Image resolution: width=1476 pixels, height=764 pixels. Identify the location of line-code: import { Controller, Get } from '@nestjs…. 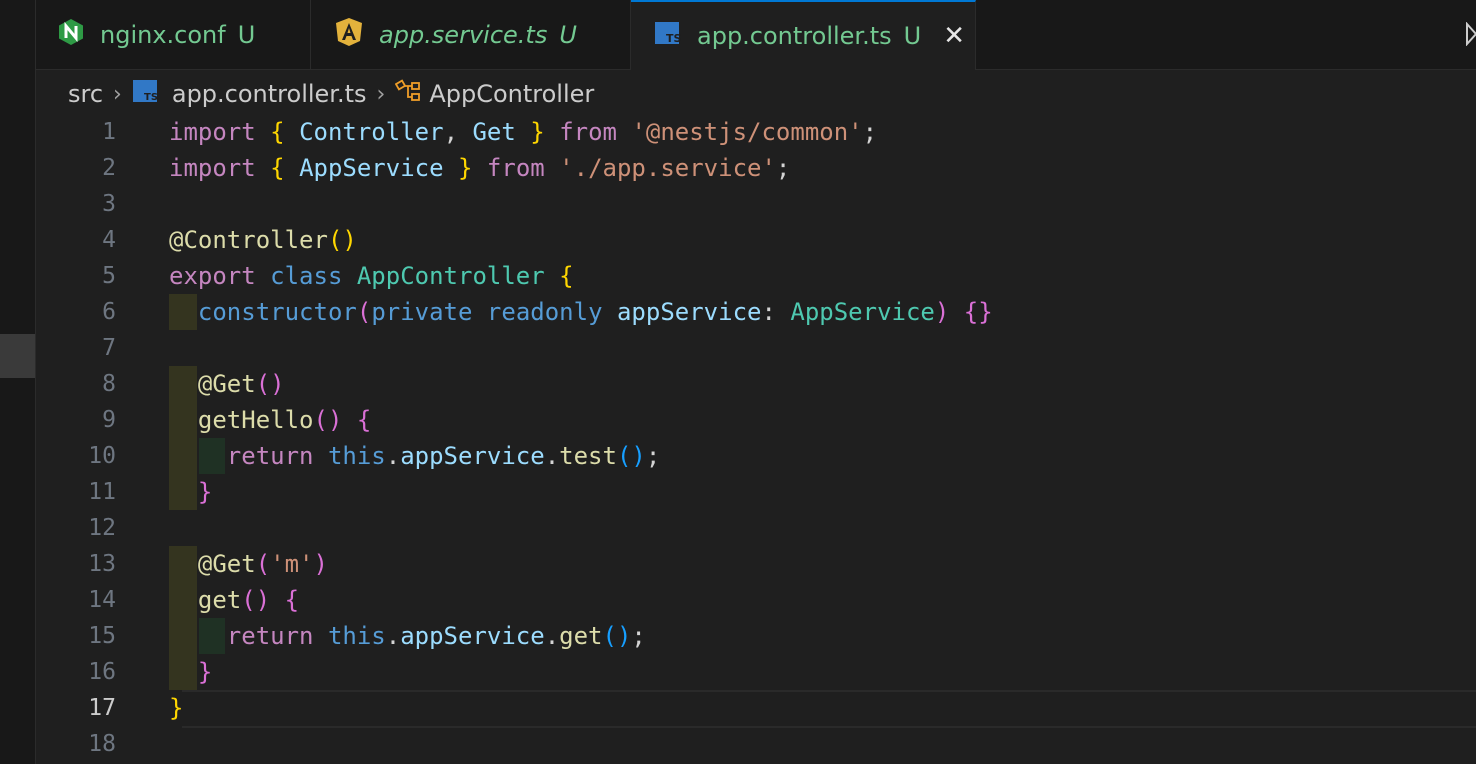
(523, 132).